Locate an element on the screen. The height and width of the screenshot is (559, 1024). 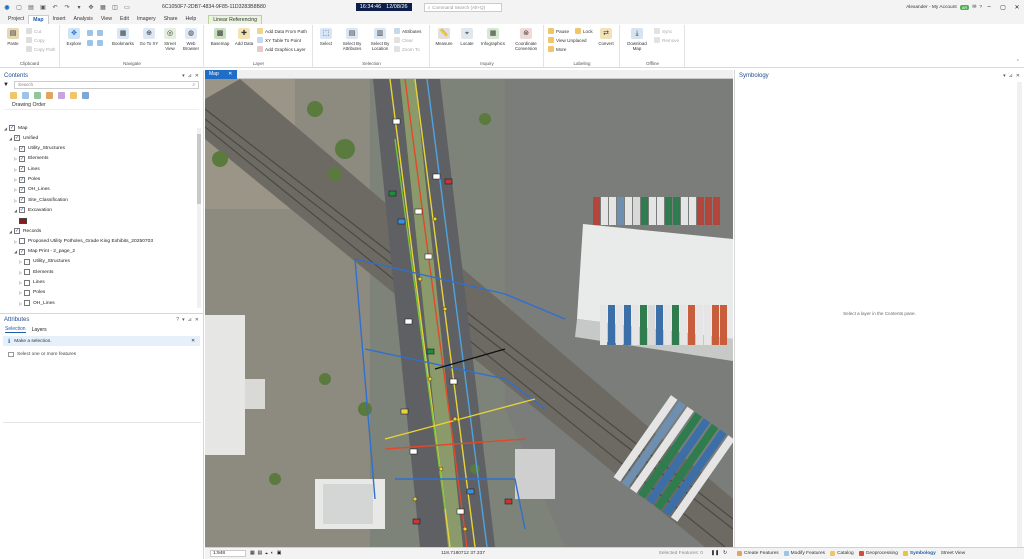
add-data-from-path-button: Add Data From Path is located at coordinates (282, 31).